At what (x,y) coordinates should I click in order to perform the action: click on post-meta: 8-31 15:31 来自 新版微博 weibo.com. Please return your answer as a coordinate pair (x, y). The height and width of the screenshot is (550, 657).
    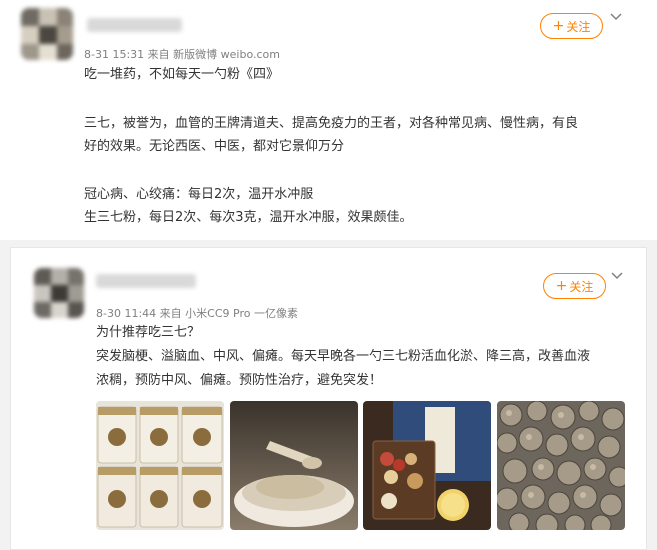
    Looking at the image, I should click on (182, 54).